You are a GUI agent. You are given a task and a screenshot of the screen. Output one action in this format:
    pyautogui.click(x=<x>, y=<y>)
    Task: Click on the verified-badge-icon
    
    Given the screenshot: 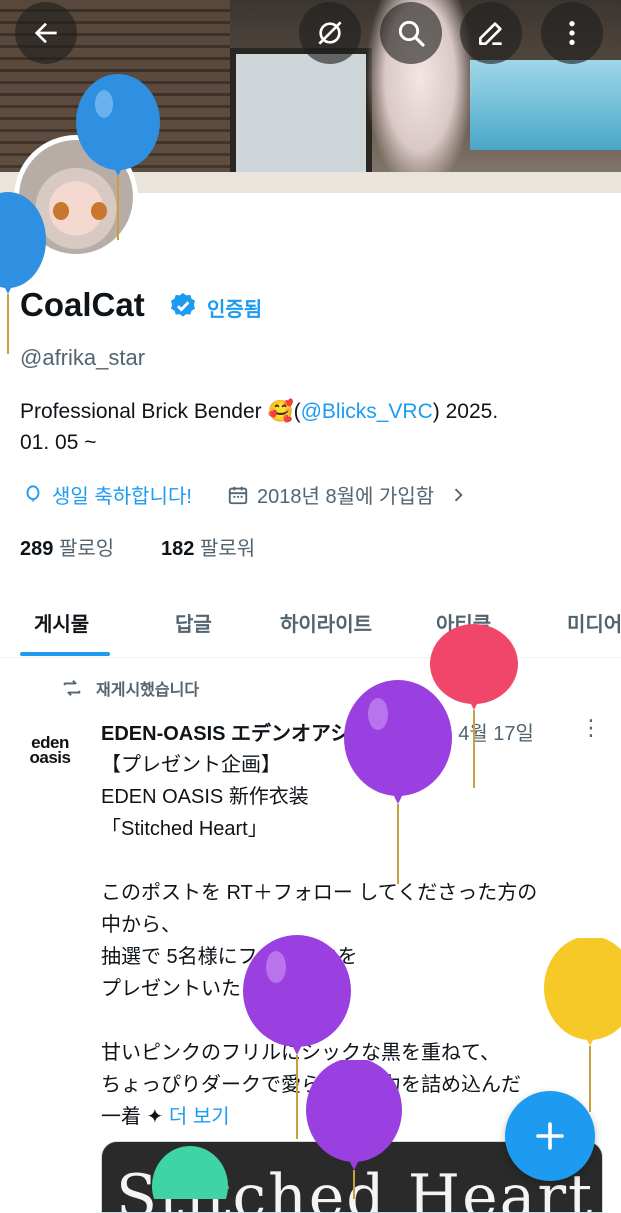 What is the action you would take?
    pyautogui.click(x=183, y=306)
    